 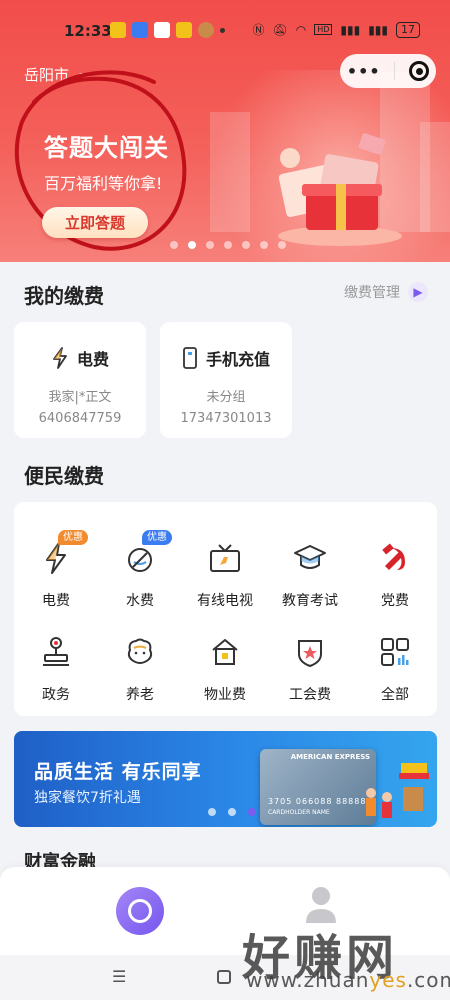 What do you see at coordinates (395, 71) in the screenshot?
I see `capsule-divider` at bounding box center [395, 71].